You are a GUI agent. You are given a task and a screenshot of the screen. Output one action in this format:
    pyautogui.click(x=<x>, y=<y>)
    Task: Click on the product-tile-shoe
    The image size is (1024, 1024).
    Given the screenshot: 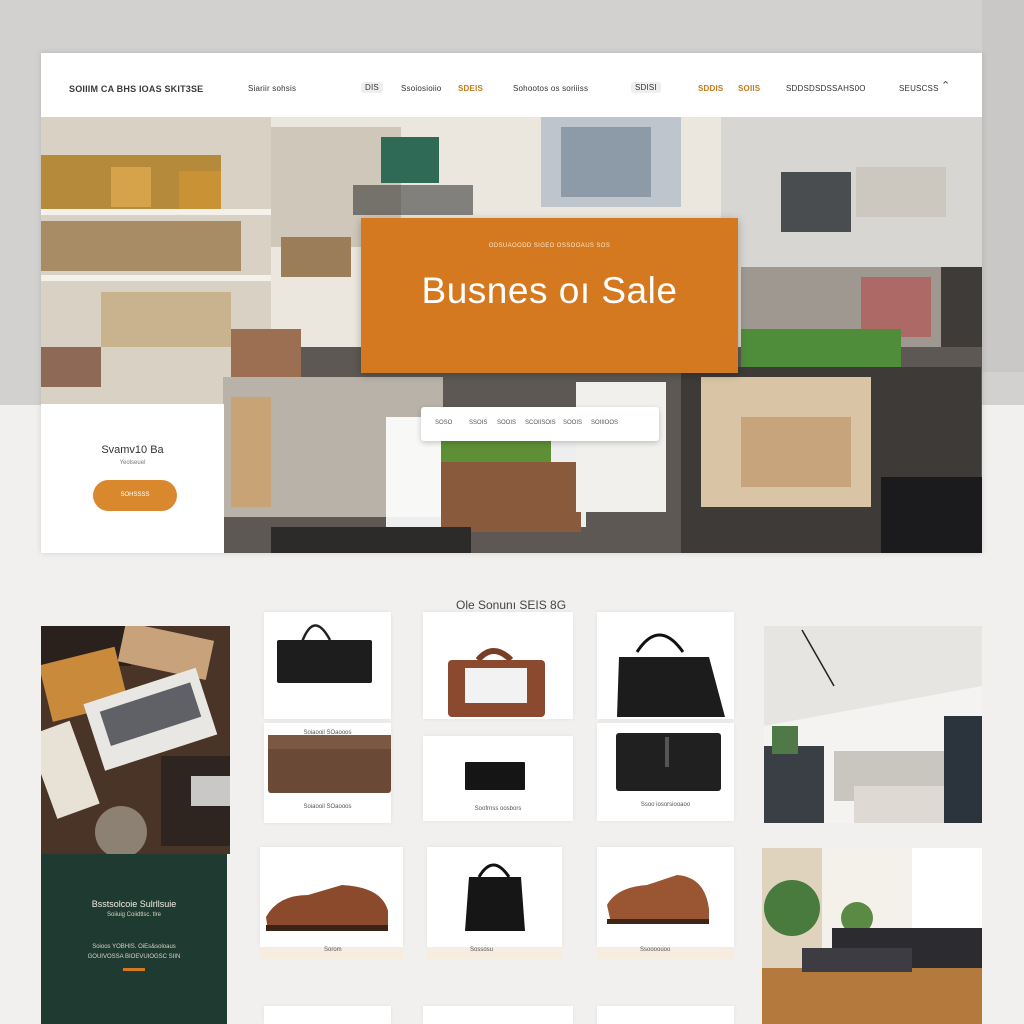 What is the action you would take?
    pyautogui.click(x=665, y=897)
    